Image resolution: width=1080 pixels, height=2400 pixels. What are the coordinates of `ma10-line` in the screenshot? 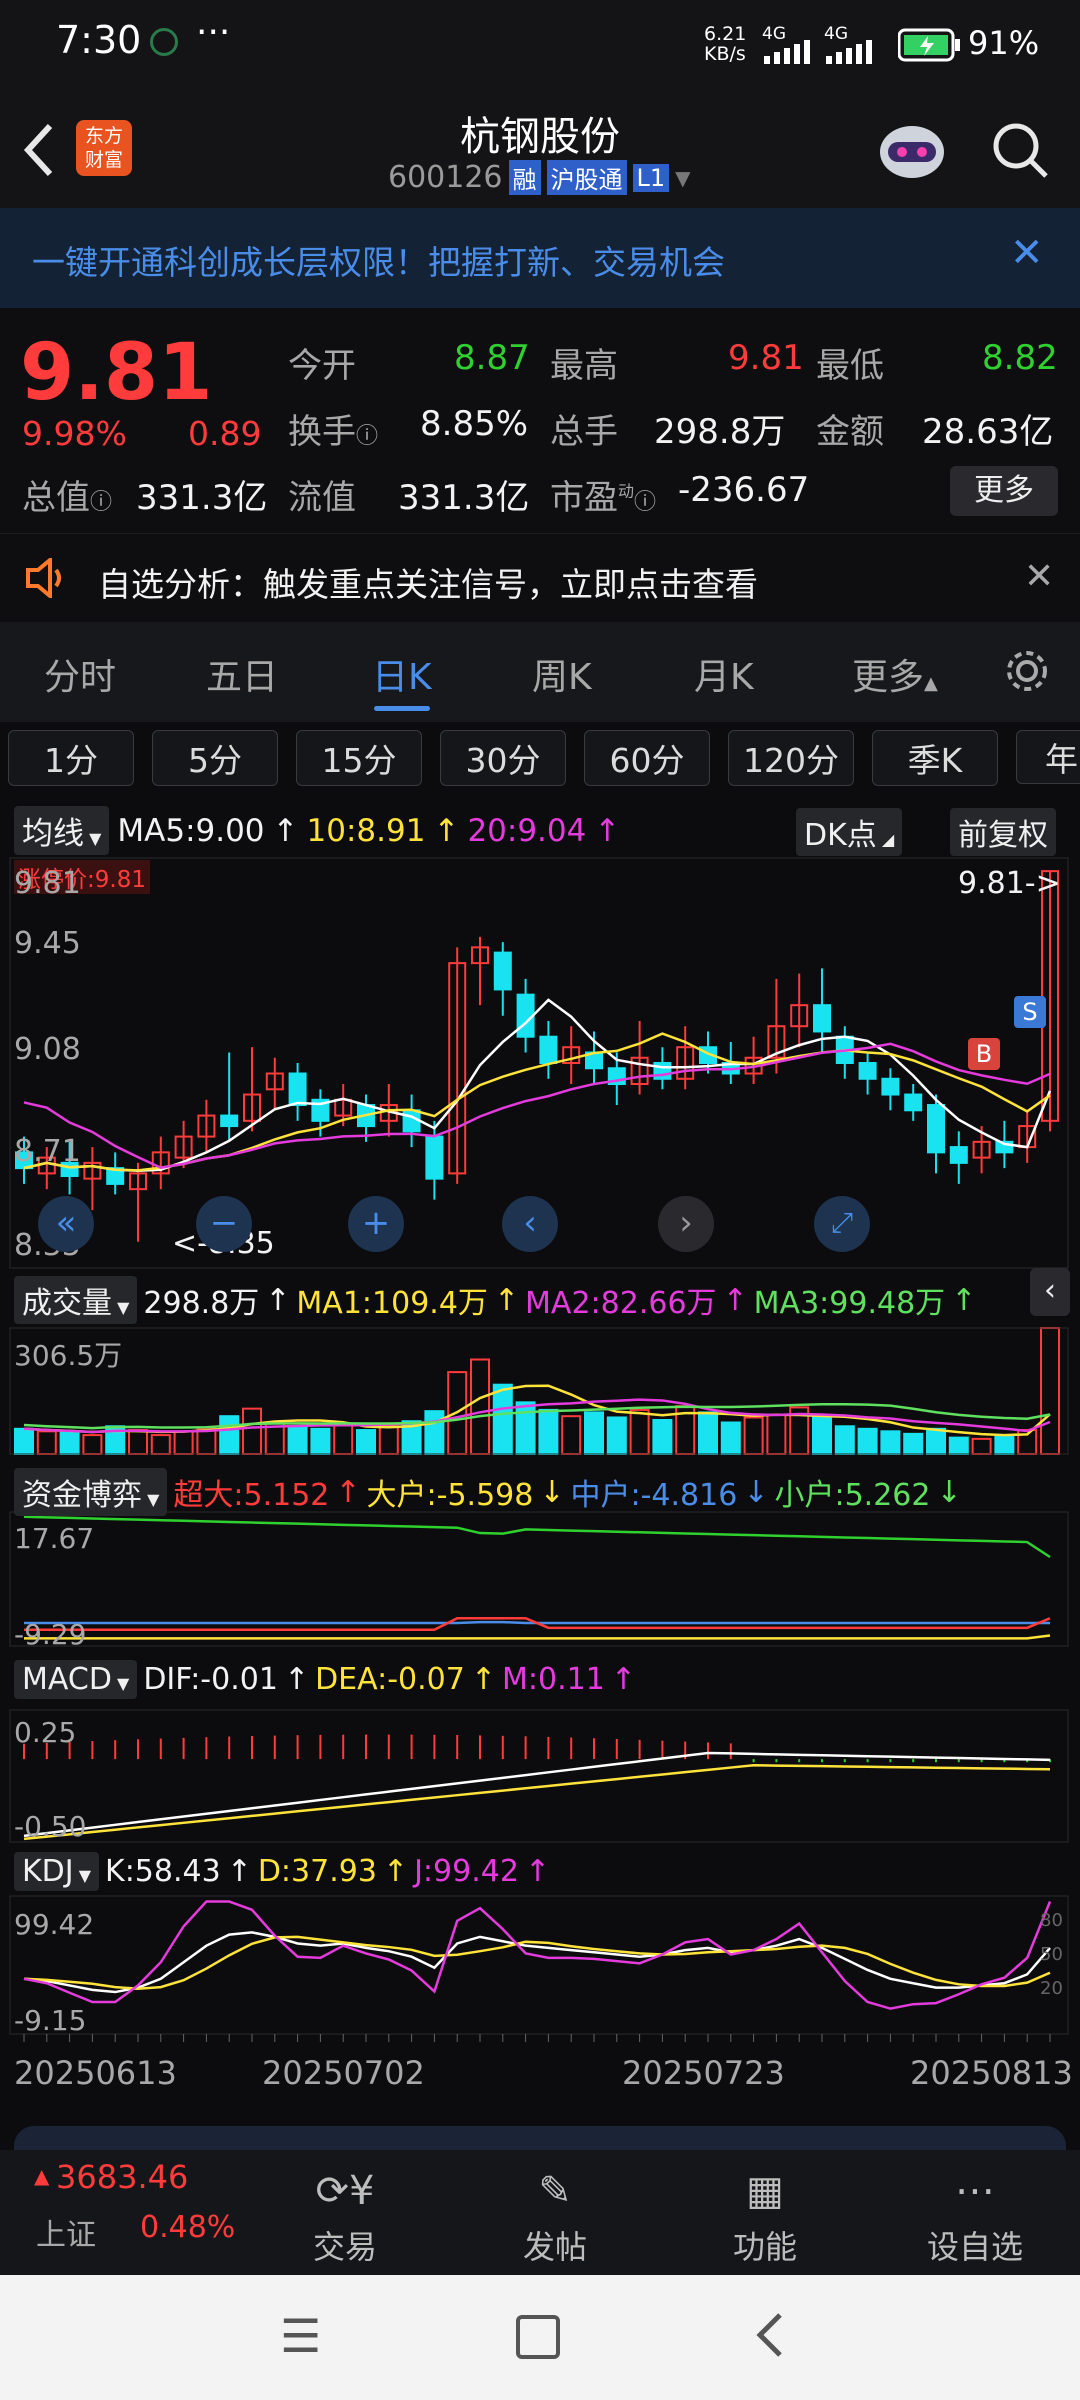 It's located at (537, 1102).